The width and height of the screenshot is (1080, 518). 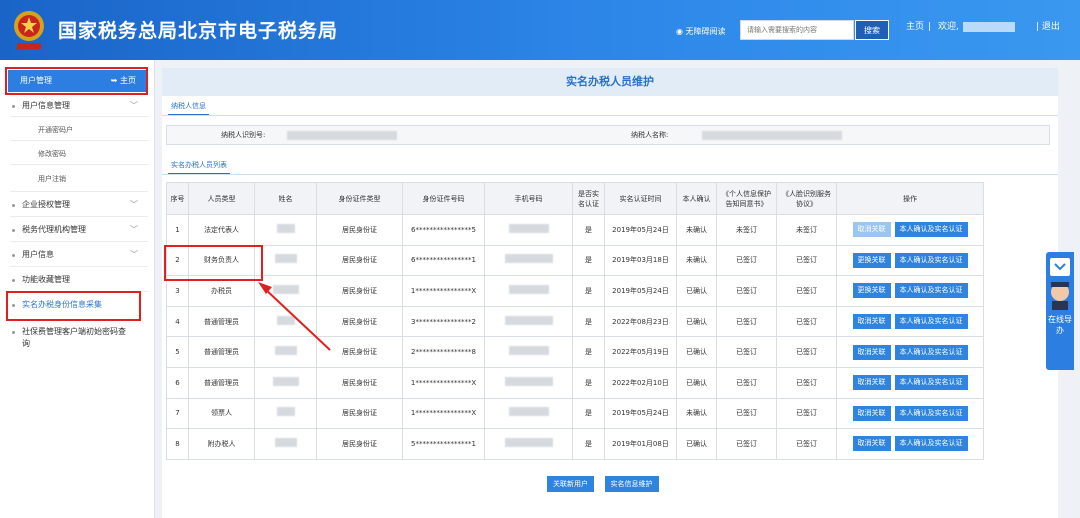 What do you see at coordinates (650, 135) in the screenshot?
I see `label-taxpayer-name: 纳税人名称:` at bounding box center [650, 135].